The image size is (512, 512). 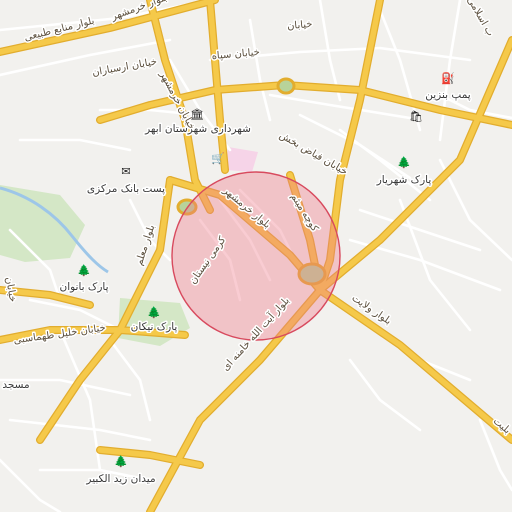 I want to click on poi-label-meydan-zeid: میدان زید الکبیر, so click(x=120, y=479).